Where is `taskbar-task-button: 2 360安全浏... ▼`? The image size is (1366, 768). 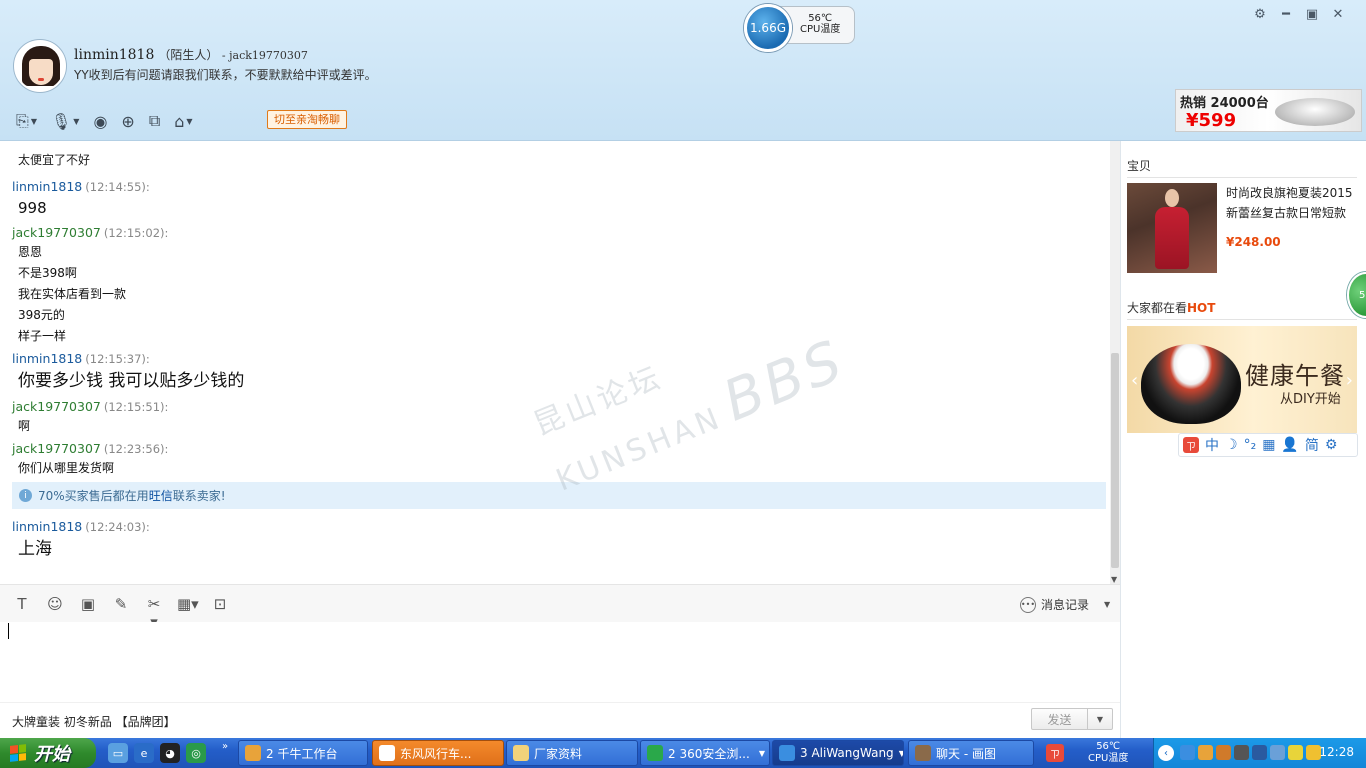
taskbar-task-button: 2 360安全浏... ▼ is located at coordinates (705, 753).